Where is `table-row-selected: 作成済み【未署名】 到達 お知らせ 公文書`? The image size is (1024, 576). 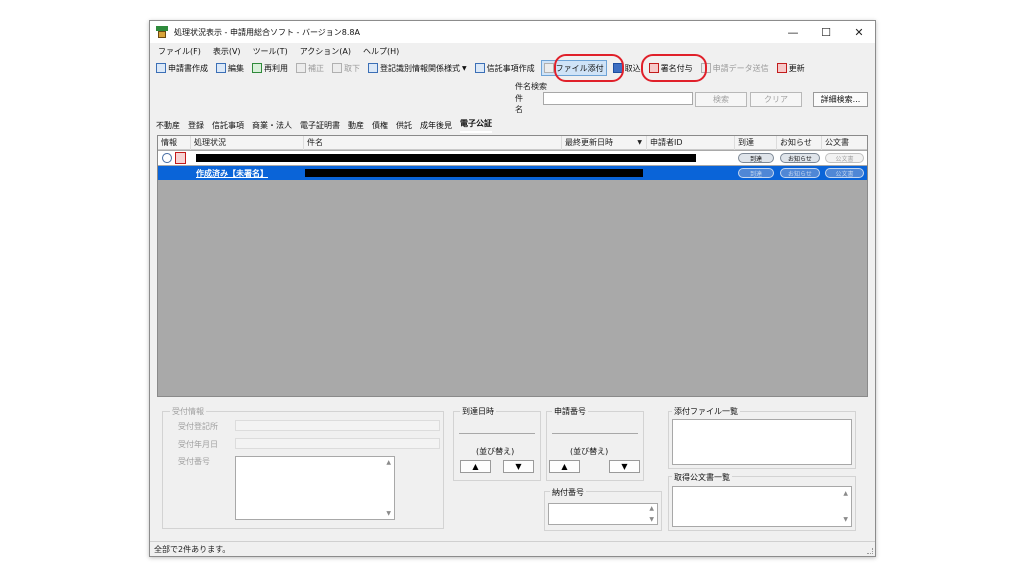 table-row-selected: 作成済み【未署名】 到達 お知らせ 公文書 is located at coordinates (512, 173).